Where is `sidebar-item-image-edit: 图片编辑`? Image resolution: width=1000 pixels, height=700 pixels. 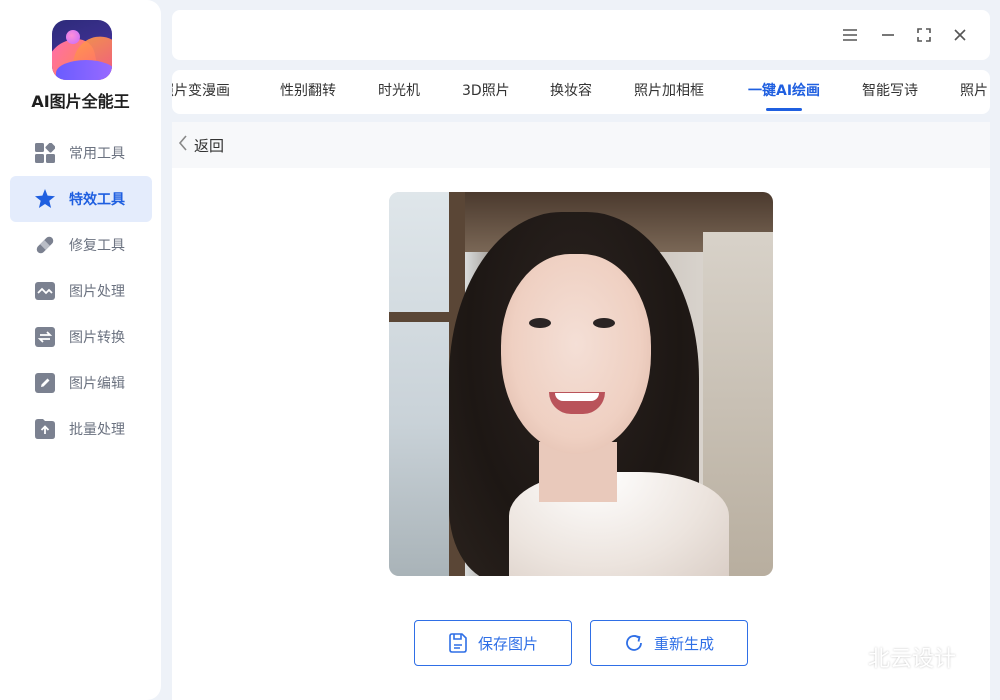
sidebar-item-image-edit: 图片编辑 is located at coordinates (81, 383).